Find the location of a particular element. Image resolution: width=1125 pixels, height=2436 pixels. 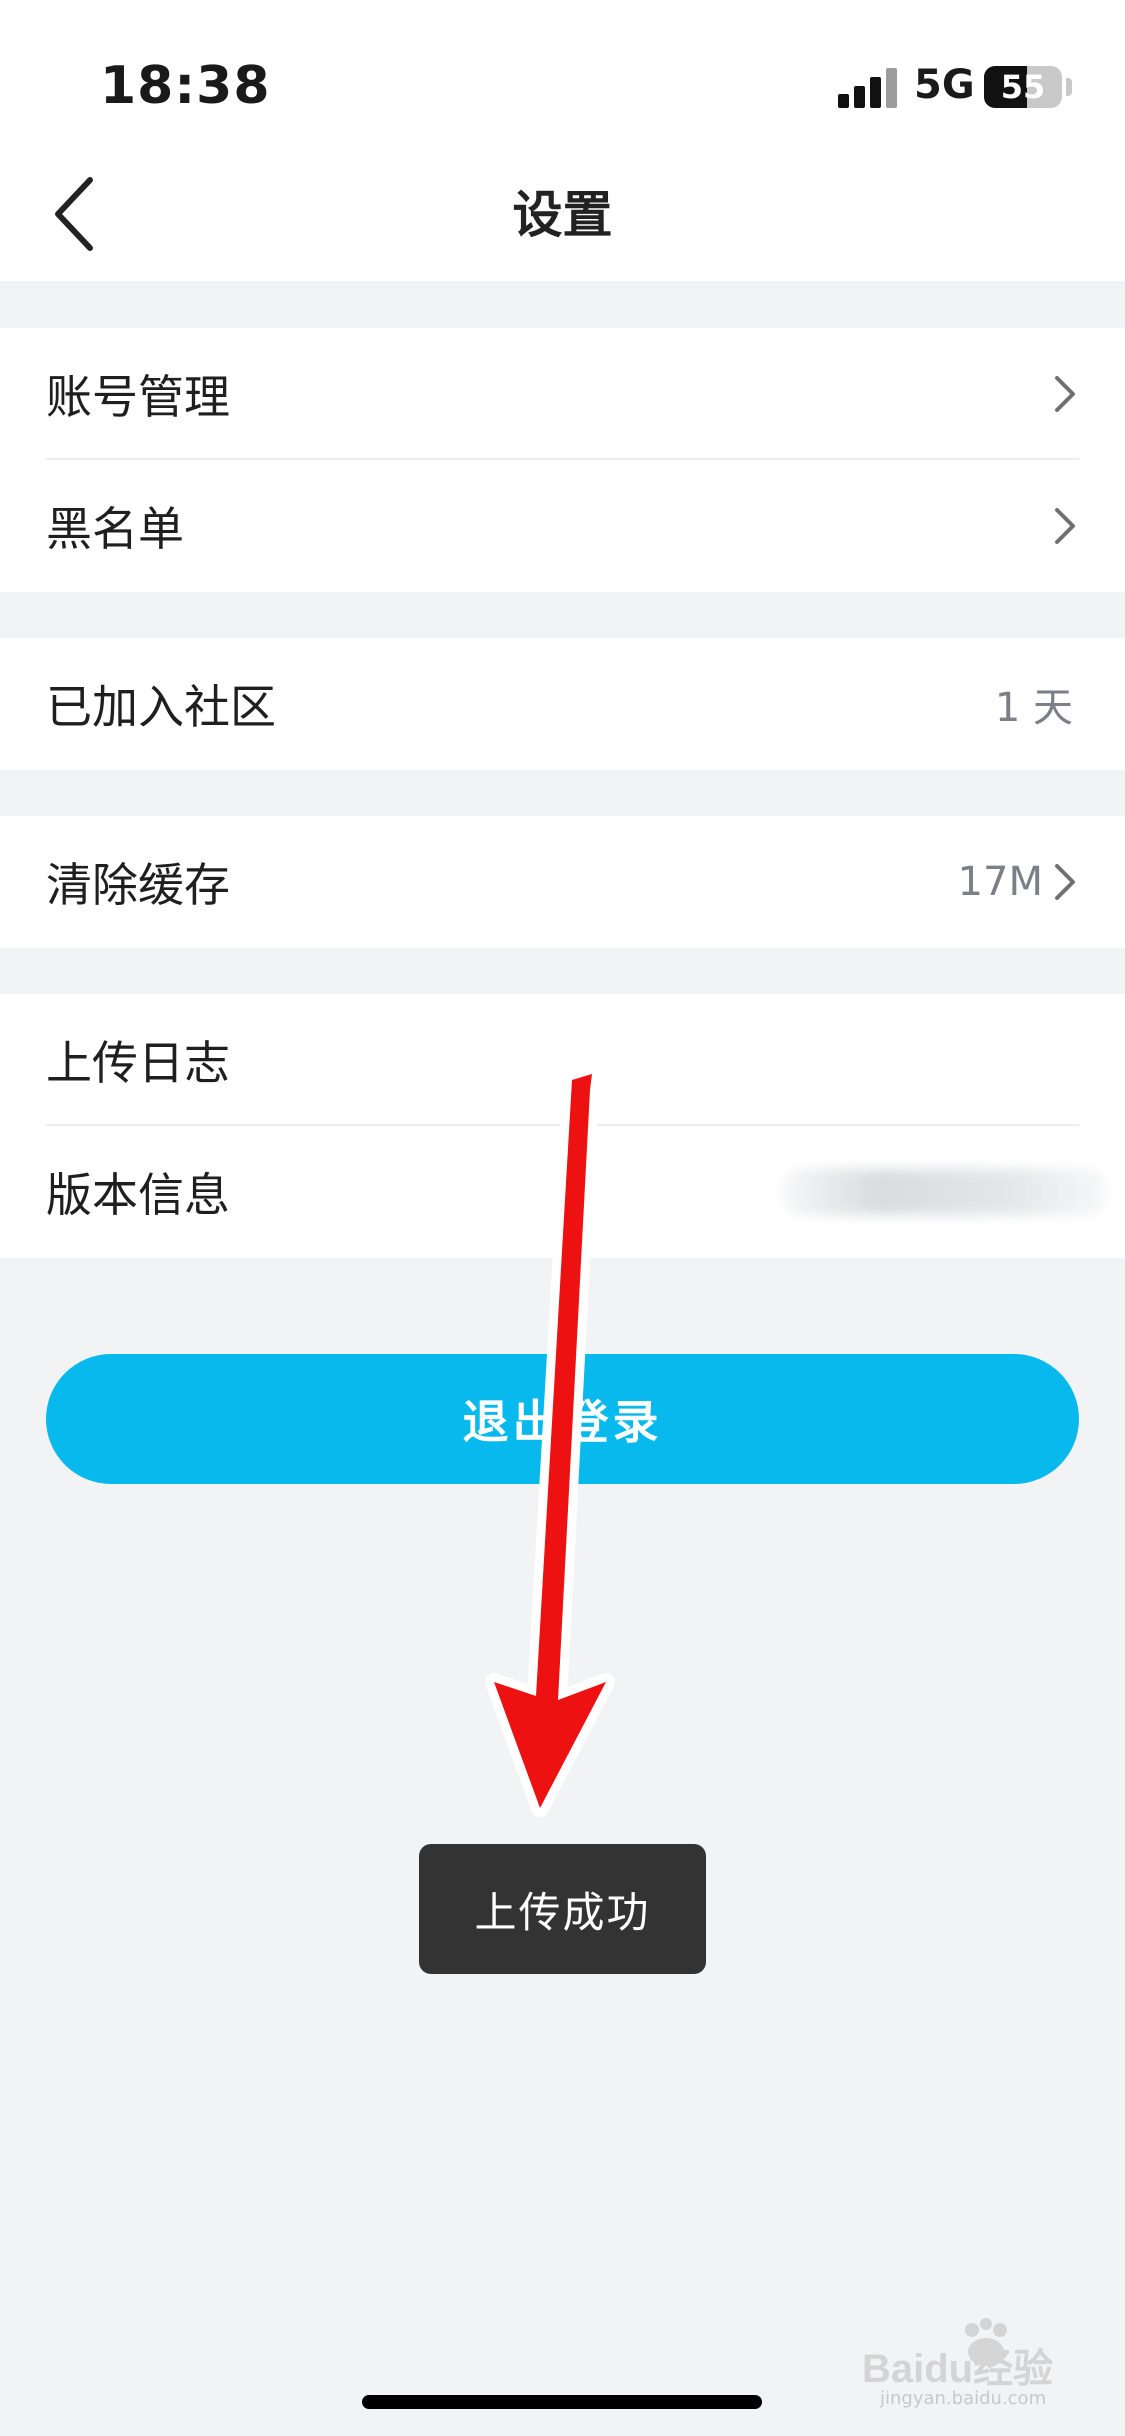

settings-item-label: 已加入社区 is located at coordinates (161, 707).